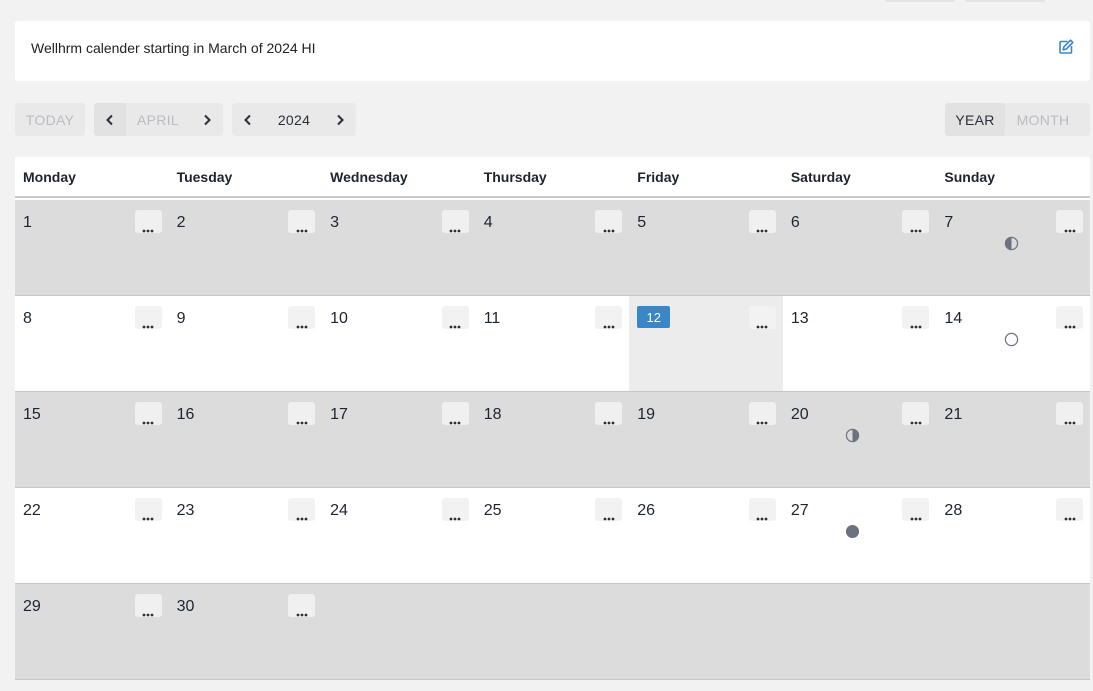  Describe the element at coordinates (1013, 247) in the screenshot. I see `day-cell: 7` at that location.